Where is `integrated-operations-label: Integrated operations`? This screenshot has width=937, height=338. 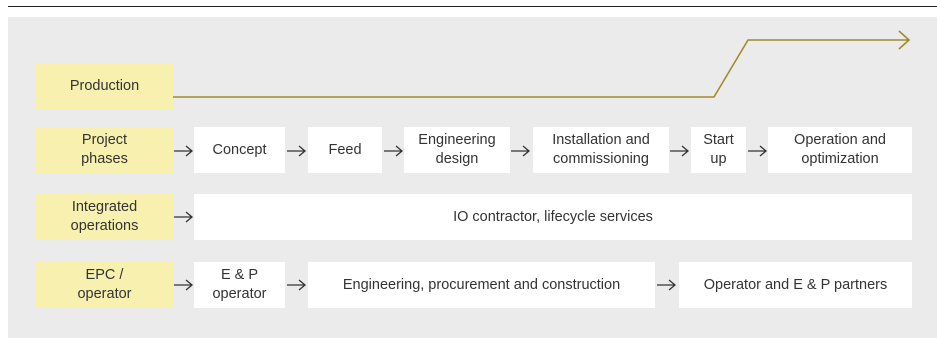
integrated-operations-label: Integrated operations is located at coordinates (104, 217).